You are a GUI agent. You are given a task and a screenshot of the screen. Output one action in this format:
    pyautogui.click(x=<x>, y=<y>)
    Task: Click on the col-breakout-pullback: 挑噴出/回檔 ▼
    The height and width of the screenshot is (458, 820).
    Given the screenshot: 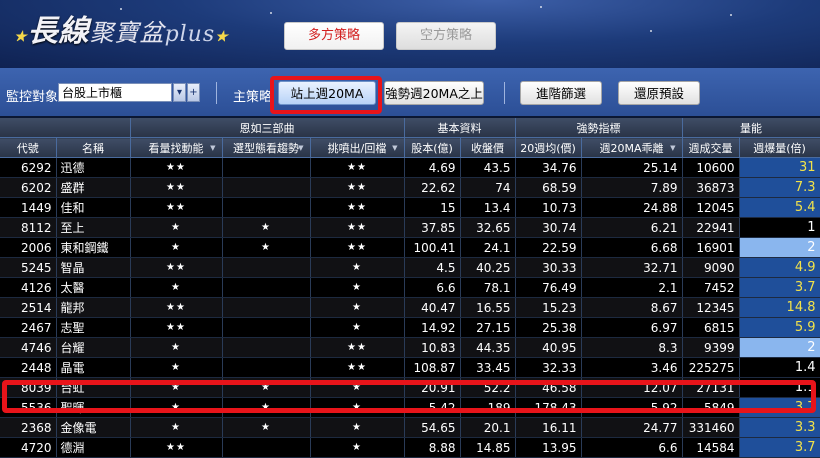 What is the action you would take?
    pyautogui.click(x=357, y=147)
    